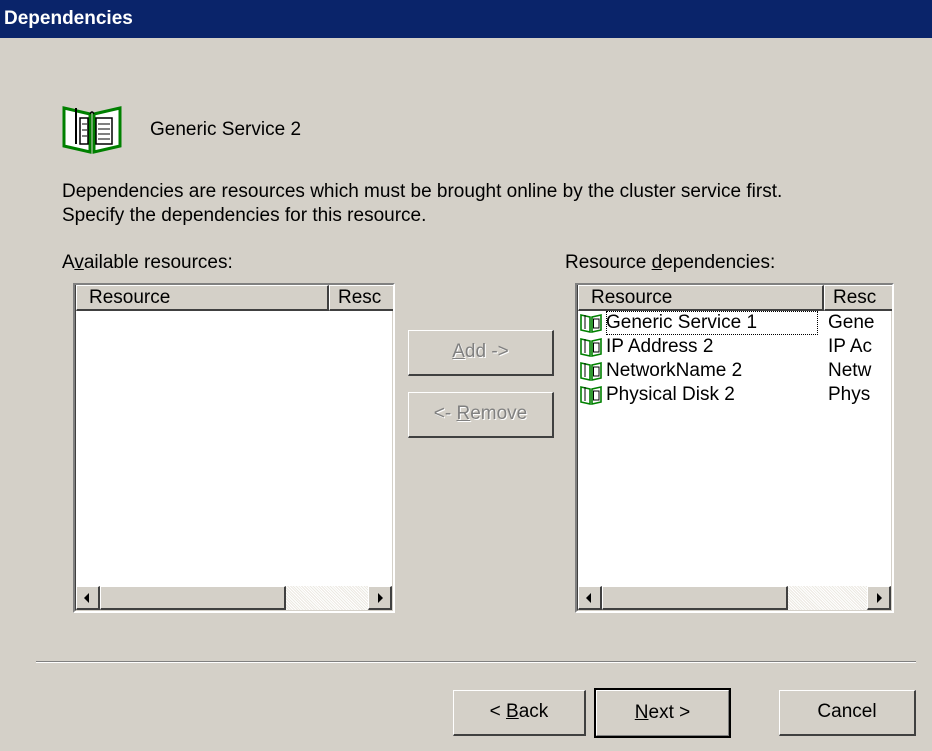 Image resolution: width=932 pixels, height=751 pixels. Describe the element at coordinates (481, 415) in the screenshot. I see `remove-button: <- Remove` at that location.